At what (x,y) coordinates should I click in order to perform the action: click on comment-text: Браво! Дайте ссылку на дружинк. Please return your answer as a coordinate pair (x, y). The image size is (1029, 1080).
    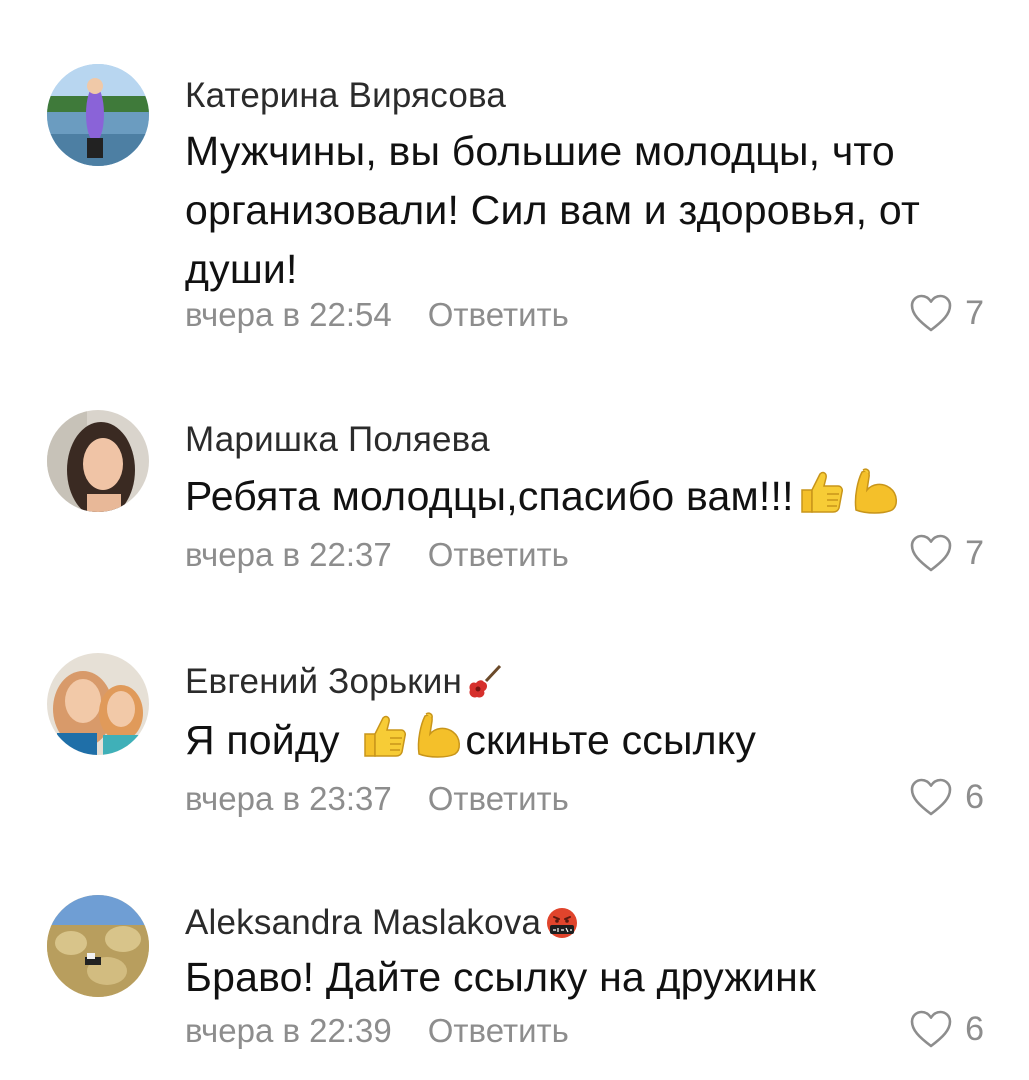
    Looking at the image, I should click on (501, 977).